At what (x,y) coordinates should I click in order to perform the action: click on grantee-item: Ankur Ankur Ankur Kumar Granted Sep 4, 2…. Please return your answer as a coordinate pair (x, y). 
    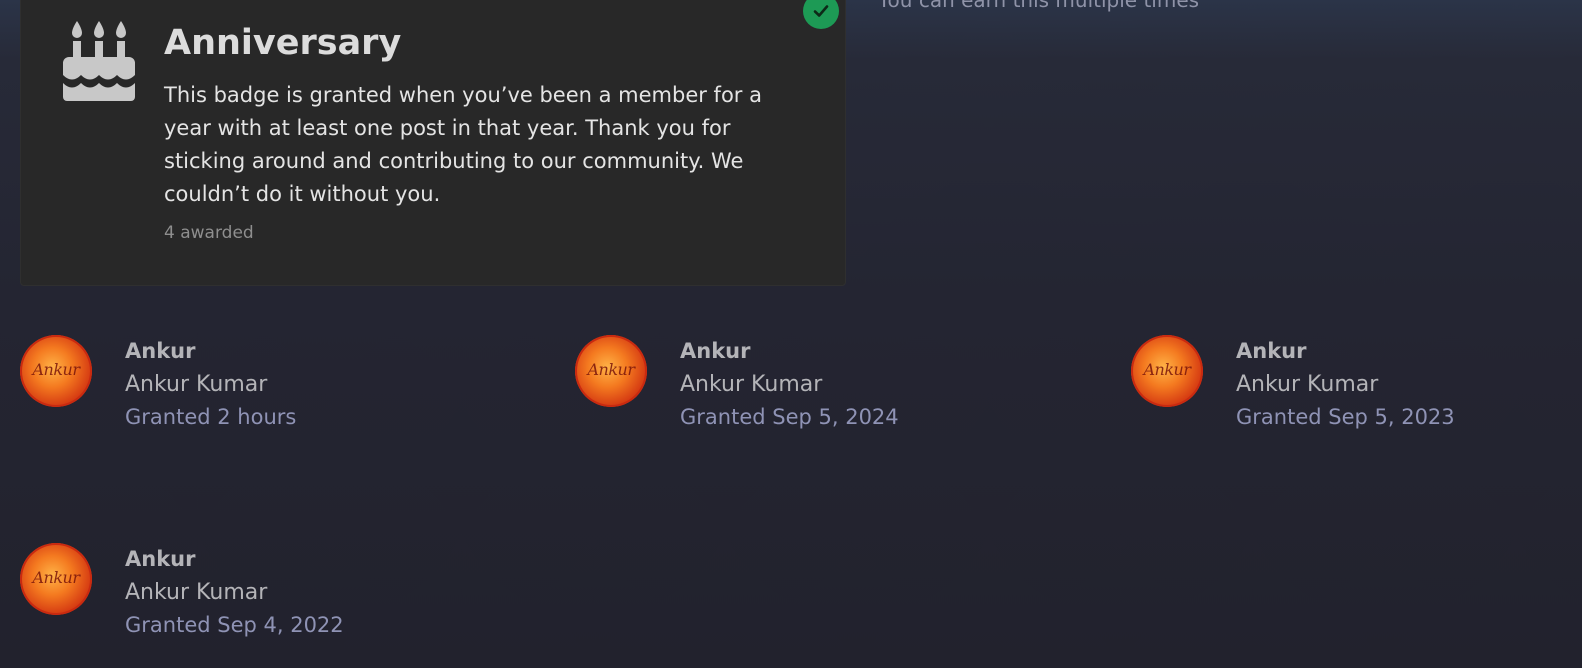
    Looking at the image, I should click on (270, 598).